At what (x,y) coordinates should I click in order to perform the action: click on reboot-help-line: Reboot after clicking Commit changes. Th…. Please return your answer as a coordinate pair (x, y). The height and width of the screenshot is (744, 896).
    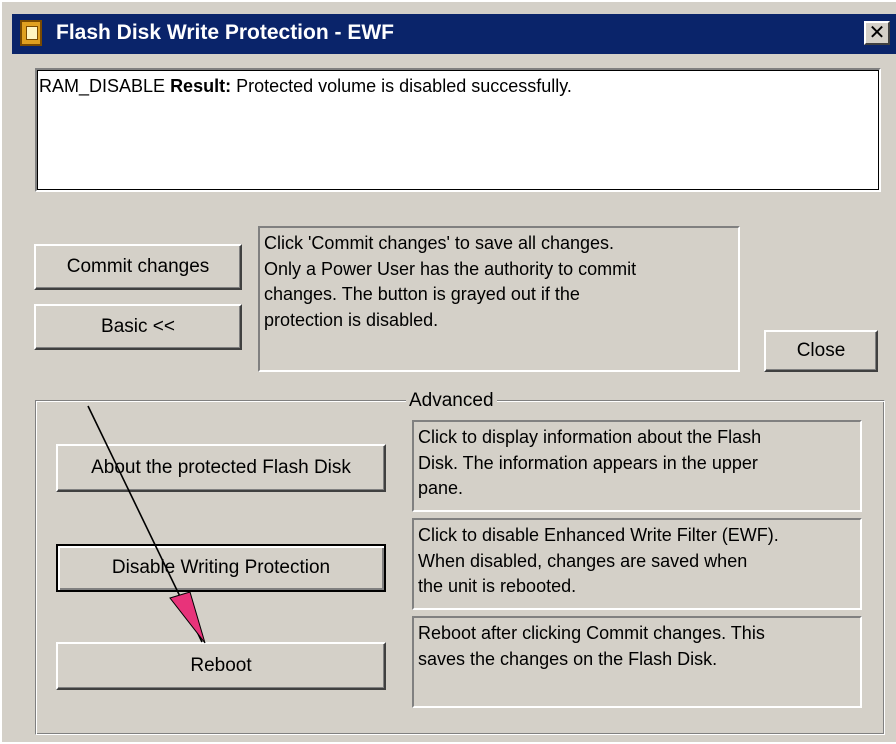
    Looking at the image, I should click on (591, 633).